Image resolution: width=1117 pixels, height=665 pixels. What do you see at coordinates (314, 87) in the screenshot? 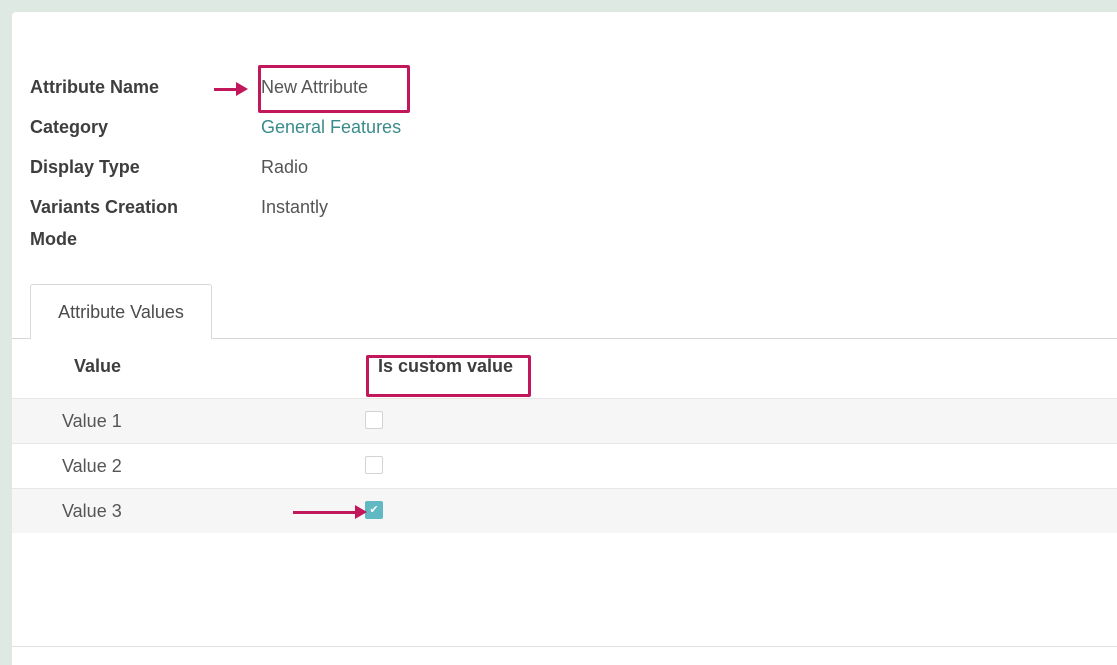
I see `attribute-name-value: New Attribute` at bounding box center [314, 87].